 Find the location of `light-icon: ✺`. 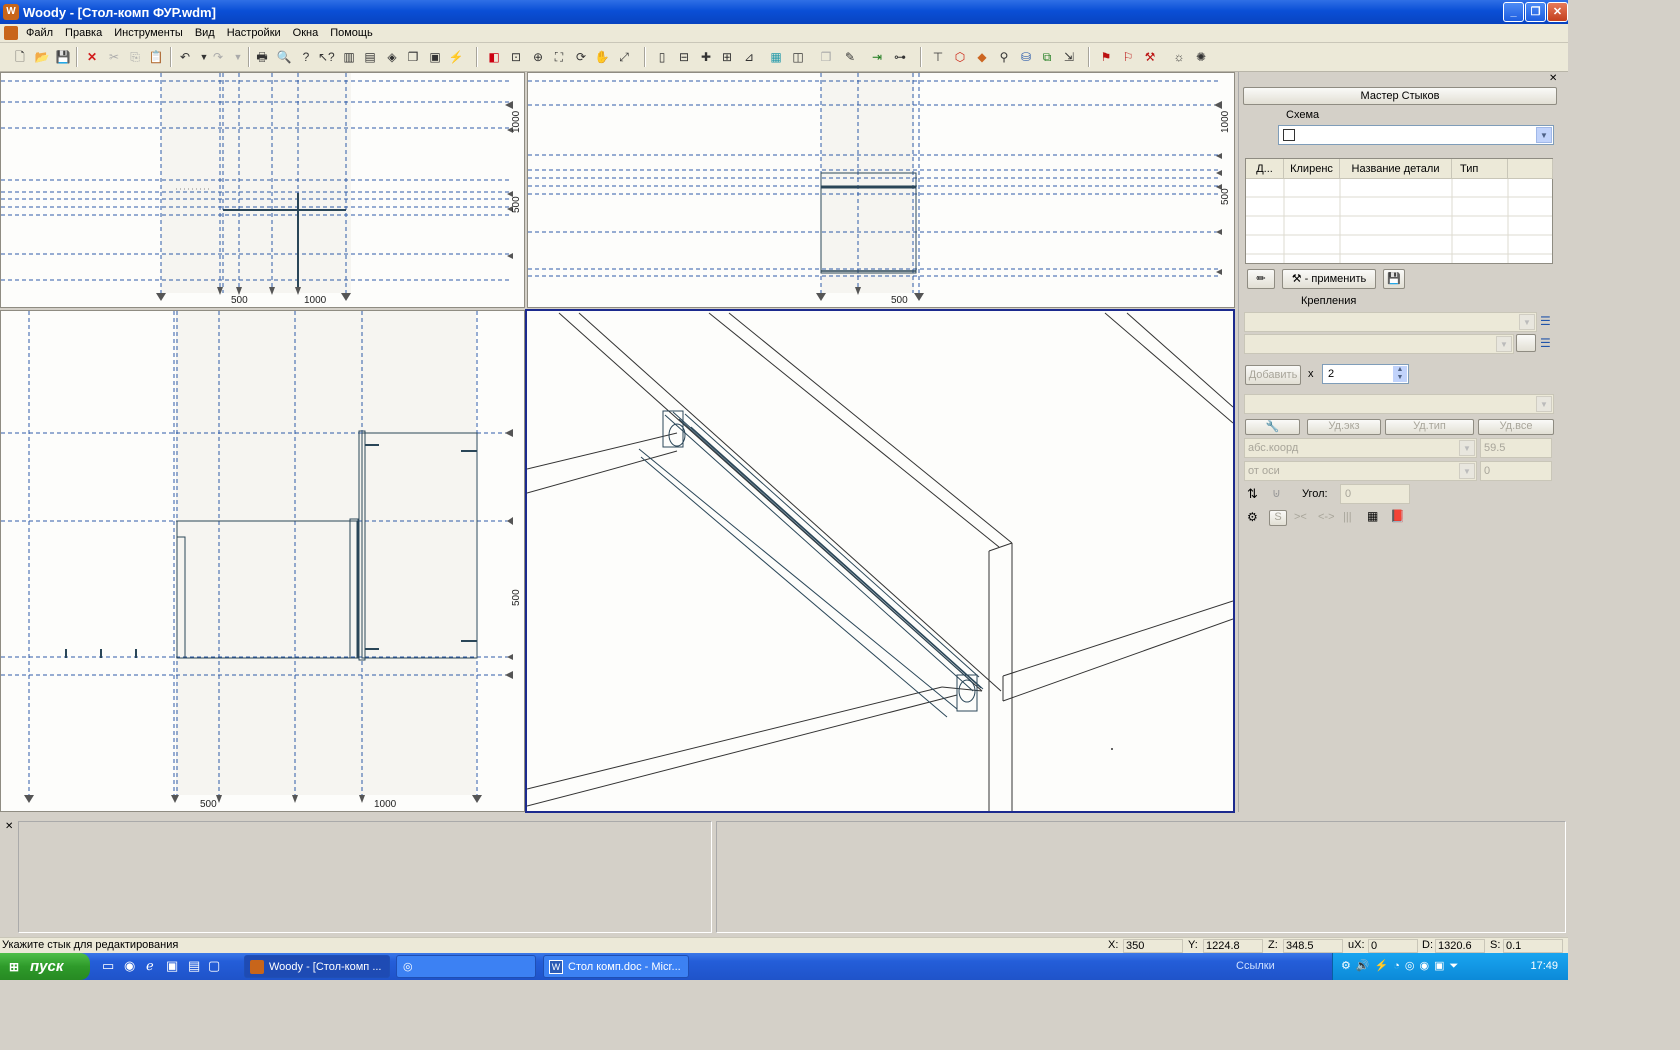

light-icon: ✺ is located at coordinates (1201, 57).